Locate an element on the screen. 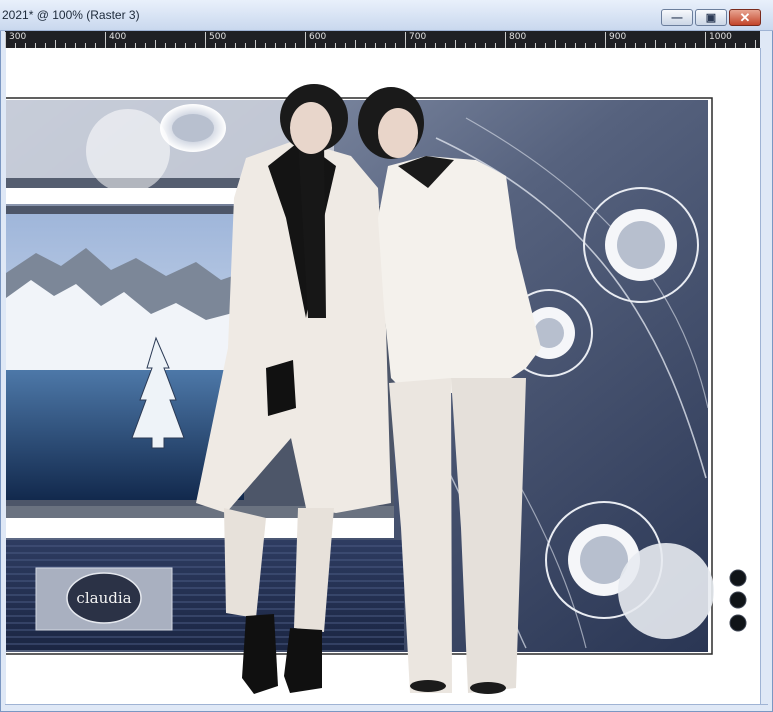  minimize-button: — is located at coordinates (677, 17).